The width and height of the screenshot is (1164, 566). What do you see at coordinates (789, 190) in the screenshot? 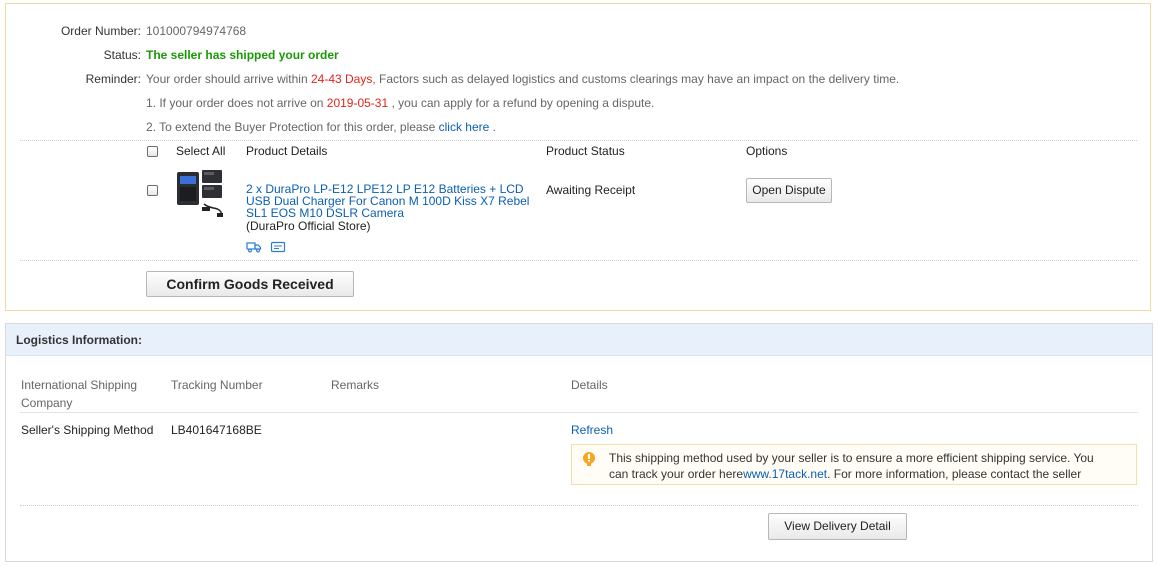
I see `open-dispute-button: Open Dispute` at bounding box center [789, 190].